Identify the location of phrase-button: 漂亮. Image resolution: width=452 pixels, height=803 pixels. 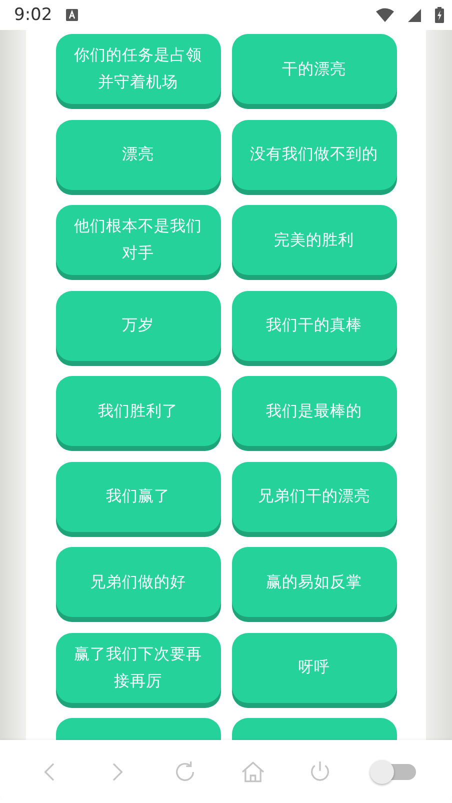
(138, 155).